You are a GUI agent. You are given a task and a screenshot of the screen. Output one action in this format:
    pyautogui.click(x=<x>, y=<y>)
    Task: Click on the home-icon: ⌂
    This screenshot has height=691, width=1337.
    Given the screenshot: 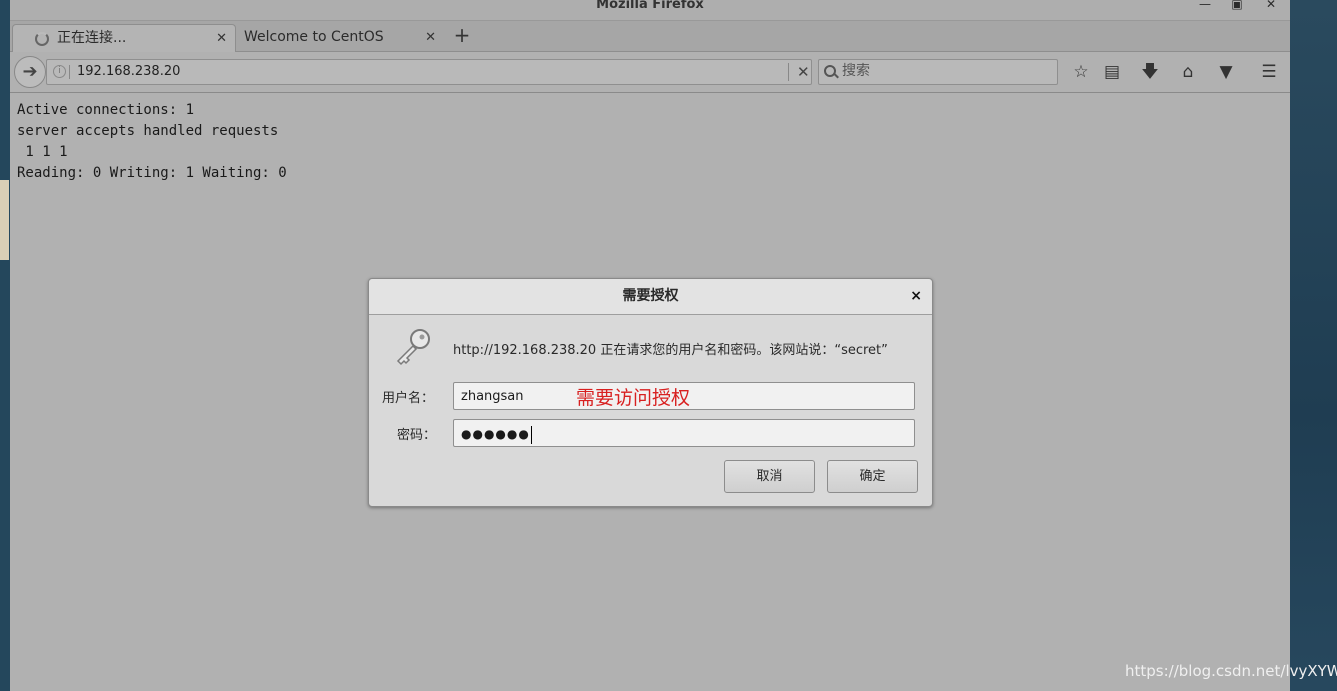 What is the action you would take?
    pyautogui.click(x=1188, y=72)
    